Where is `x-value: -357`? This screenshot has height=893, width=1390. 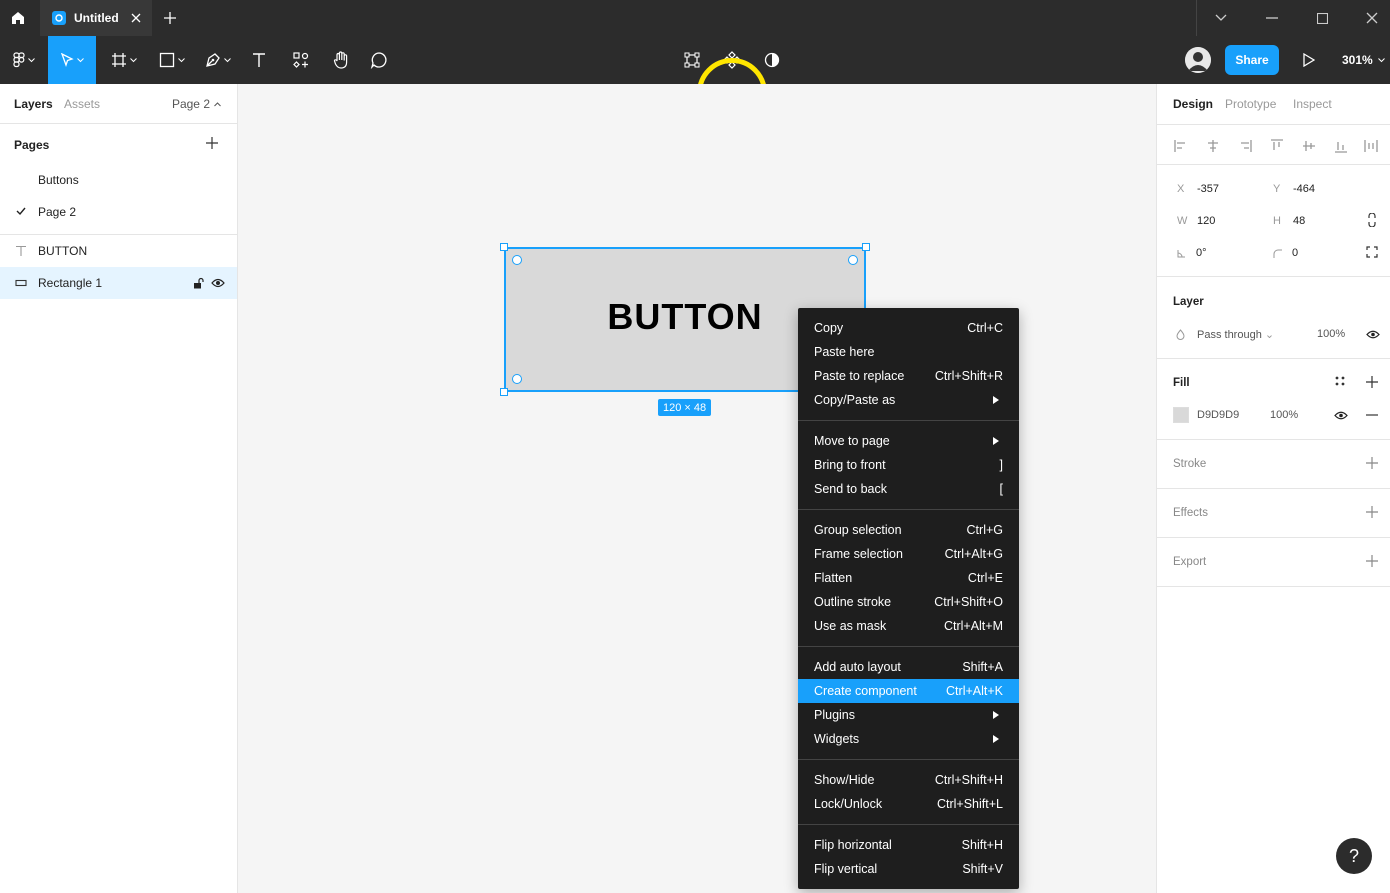
x-value: -357 is located at coordinates (1208, 189).